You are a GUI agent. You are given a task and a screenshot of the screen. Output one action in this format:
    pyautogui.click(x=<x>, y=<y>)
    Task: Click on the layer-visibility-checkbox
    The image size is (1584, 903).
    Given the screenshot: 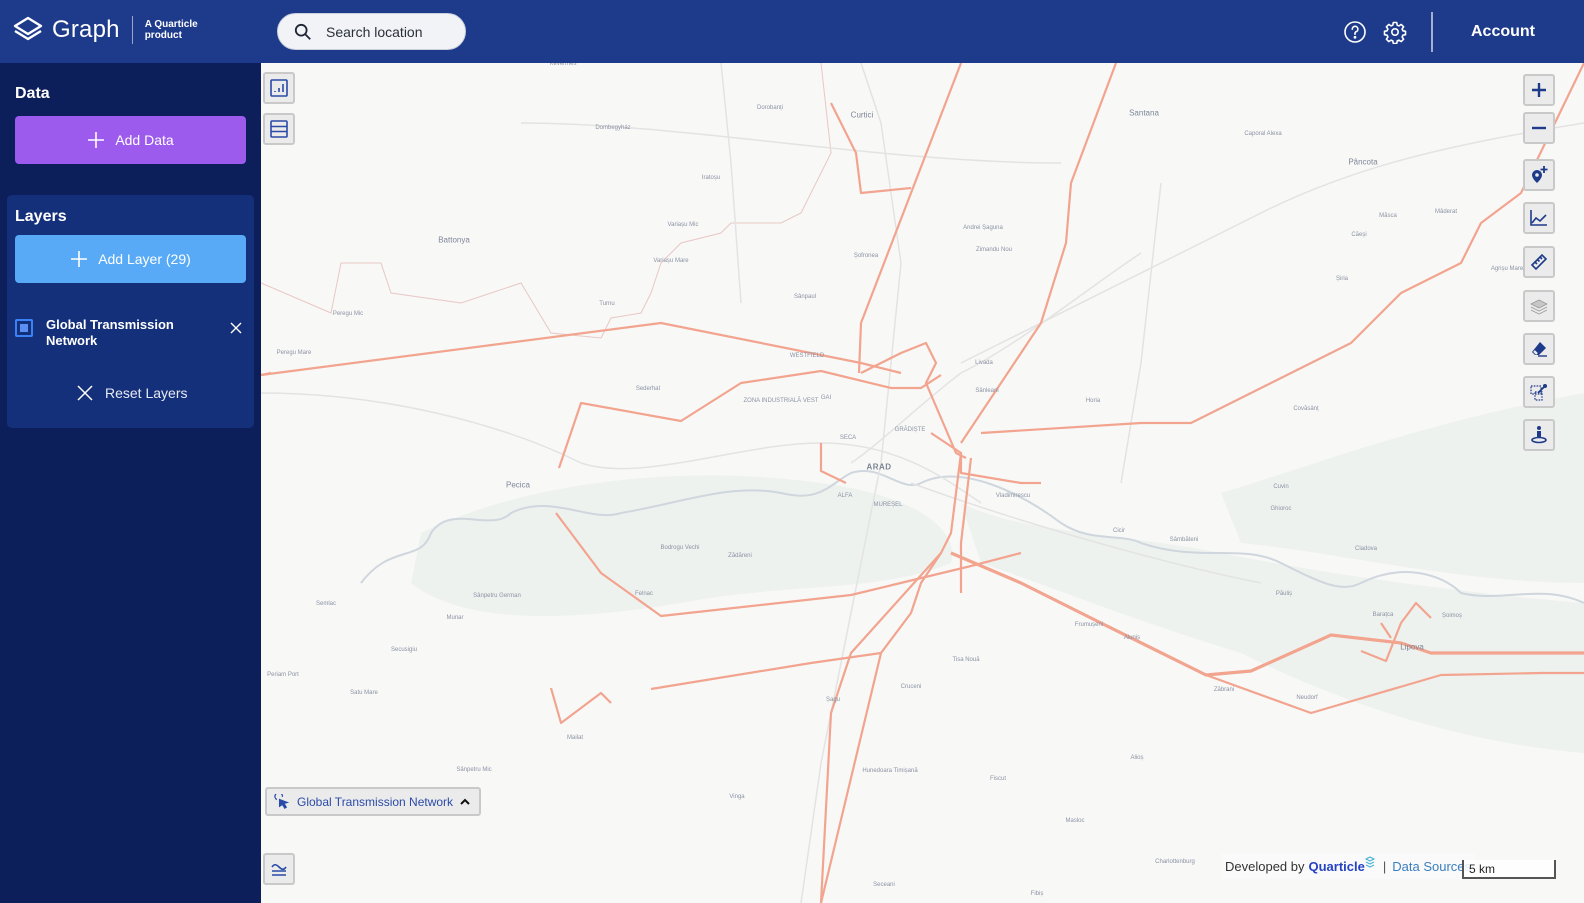 What is the action you would take?
    pyautogui.click(x=24, y=328)
    